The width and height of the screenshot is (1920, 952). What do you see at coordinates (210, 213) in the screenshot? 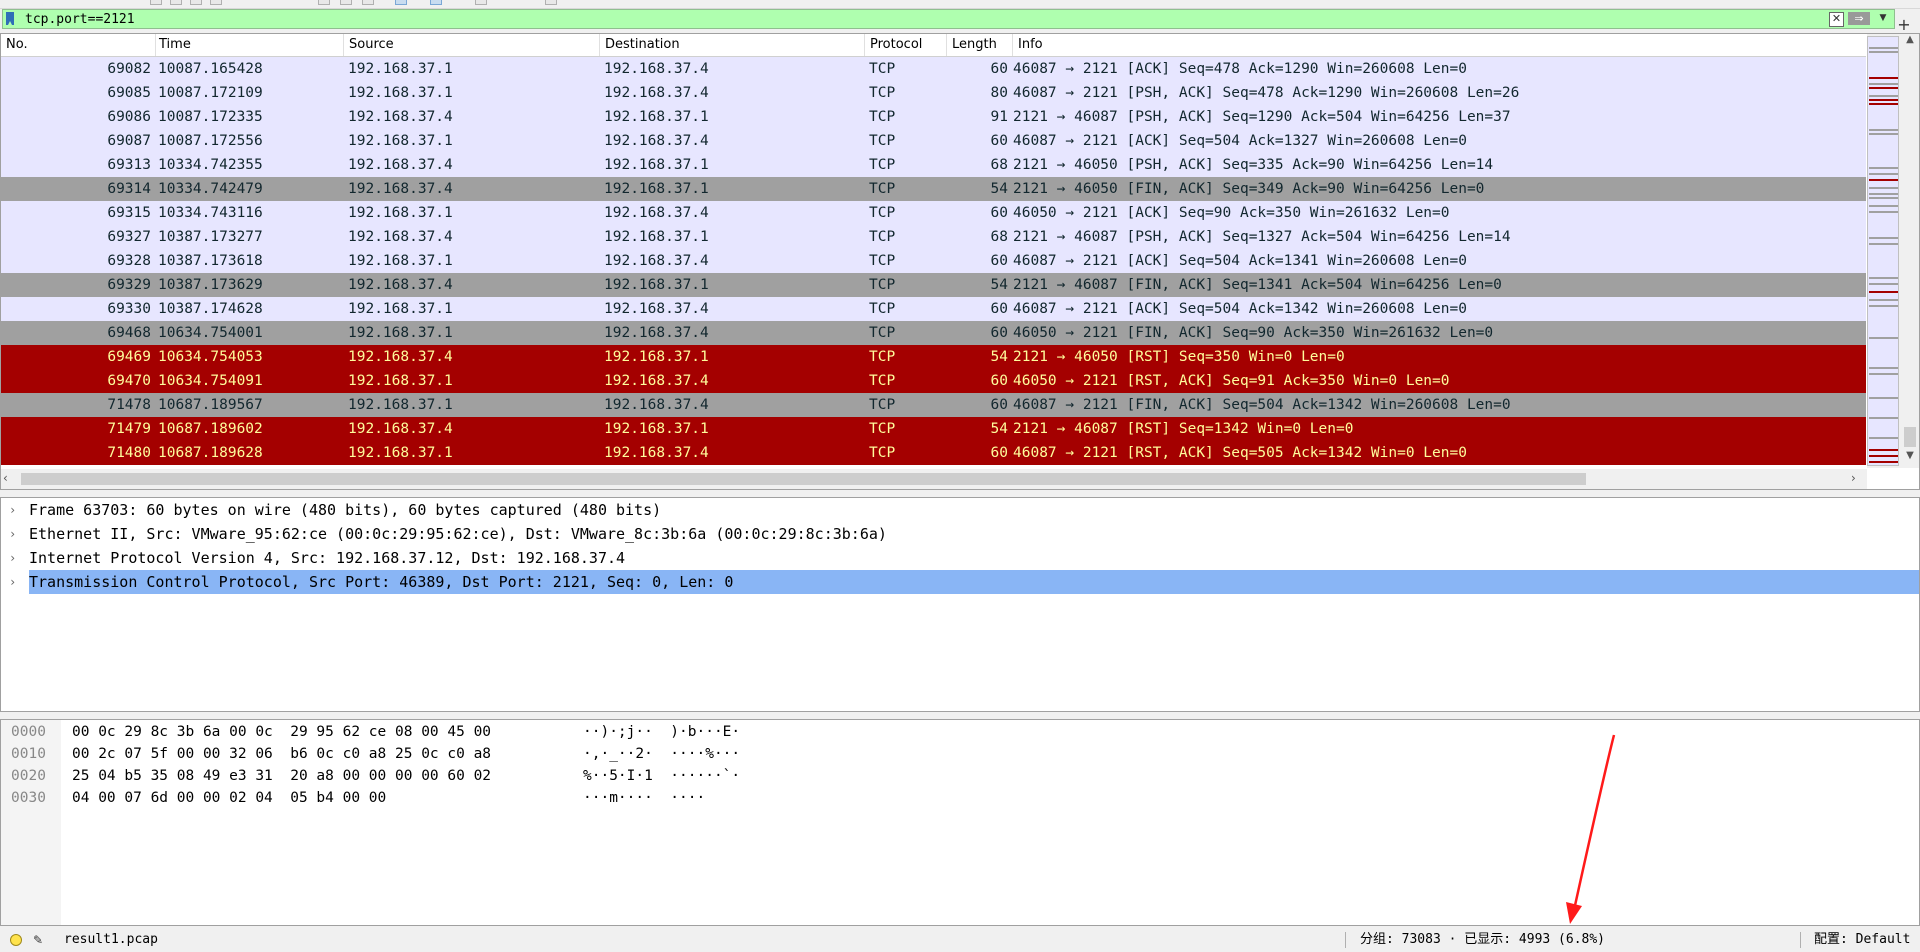
I see `packet-time: 10334.743116` at bounding box center [210, 213].